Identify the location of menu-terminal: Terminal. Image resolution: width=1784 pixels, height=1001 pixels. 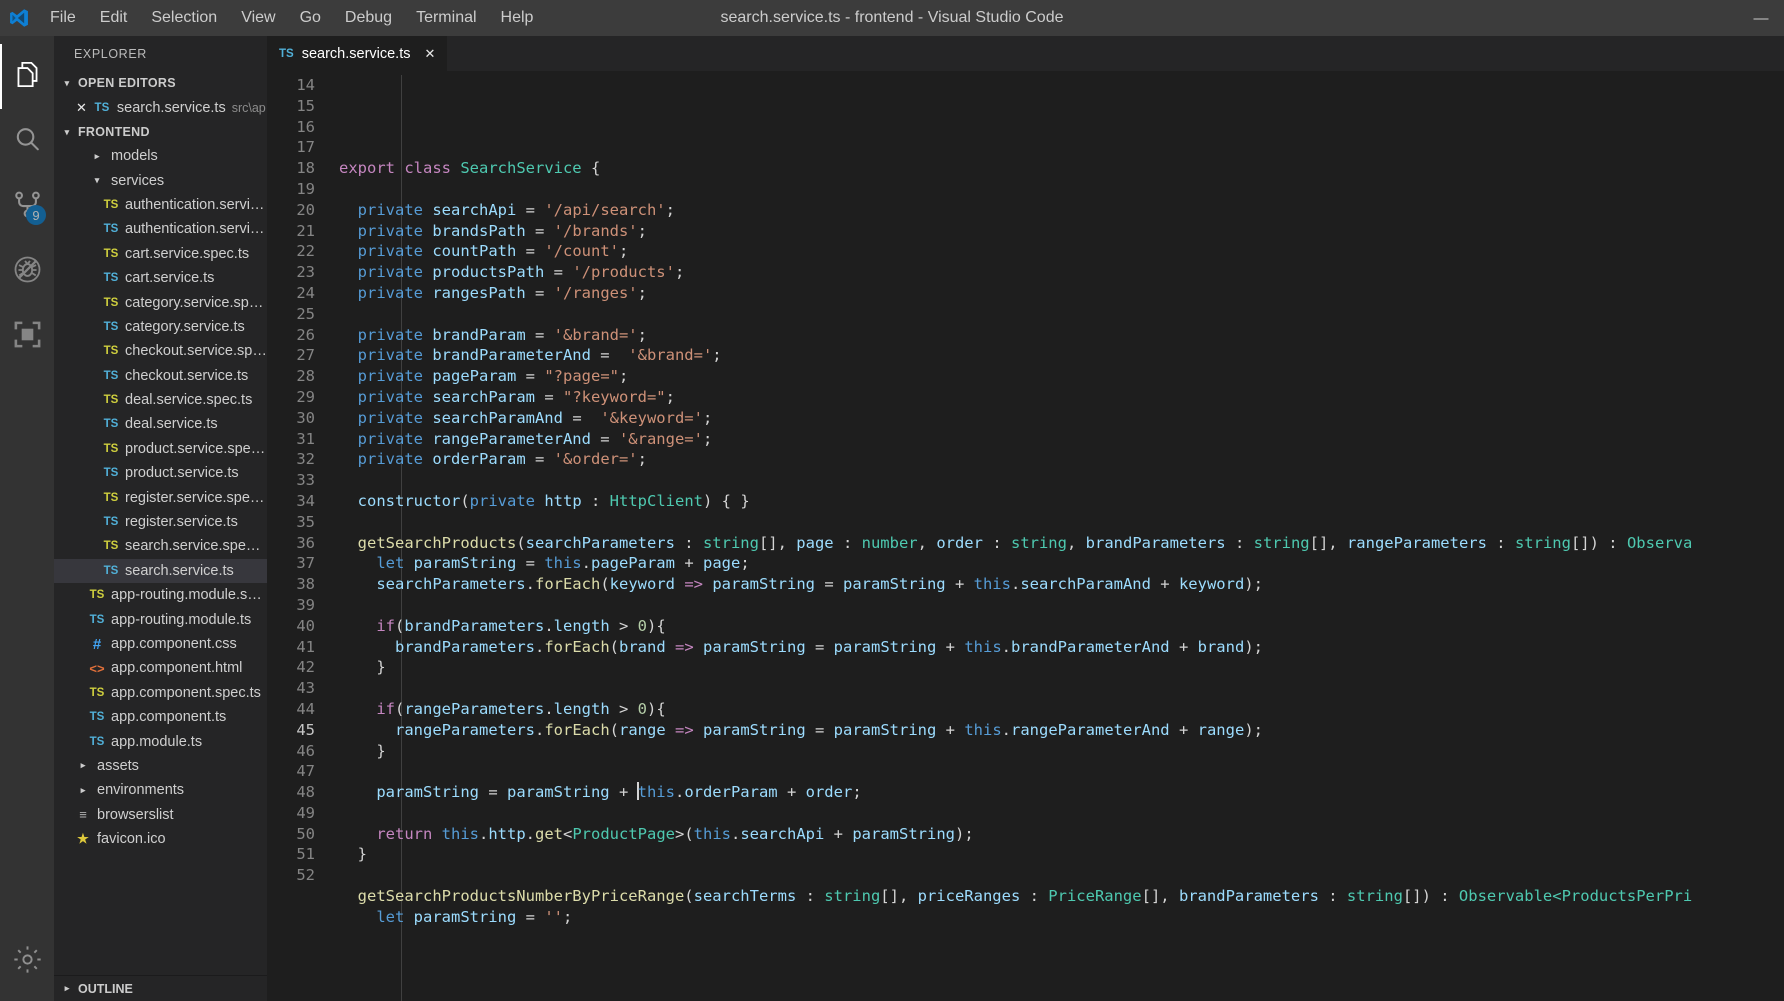
(446, 18).